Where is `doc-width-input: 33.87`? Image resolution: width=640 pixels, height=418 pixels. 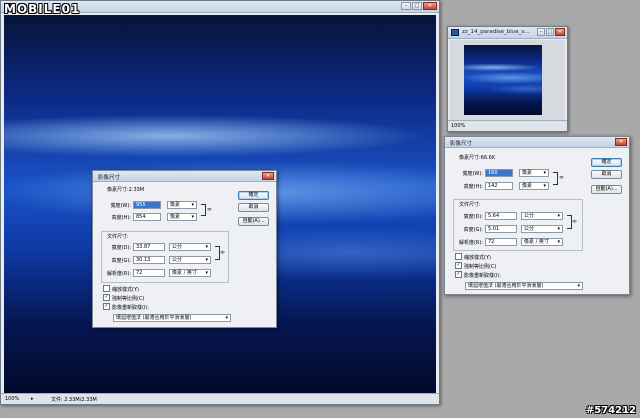
doc-width-input: 33.87 is located at coordinates (149, 247).